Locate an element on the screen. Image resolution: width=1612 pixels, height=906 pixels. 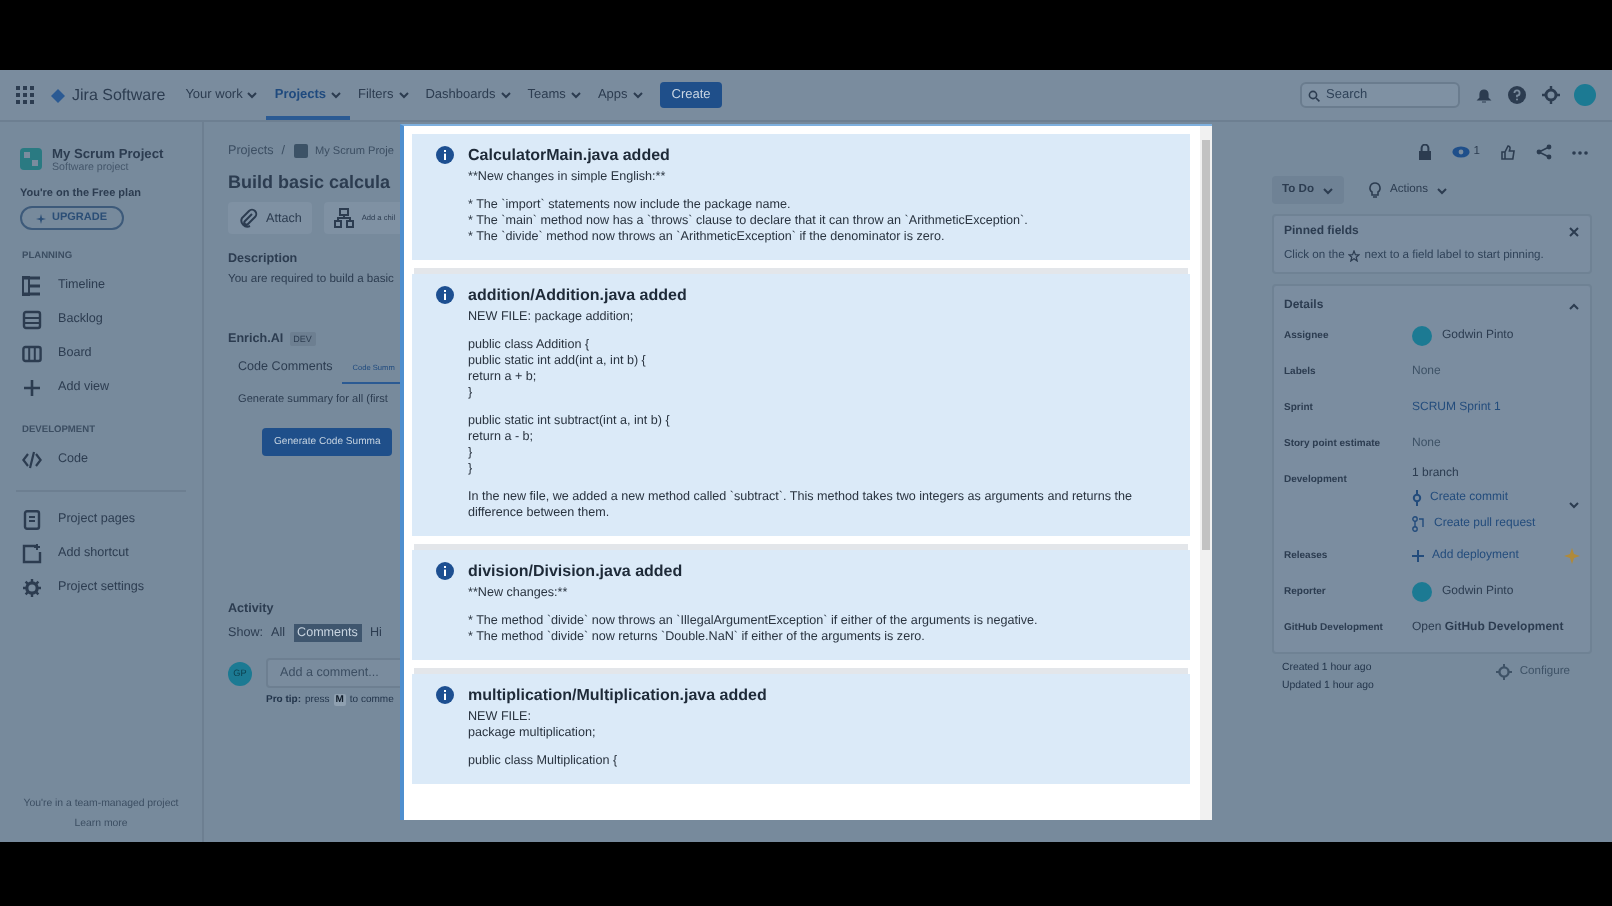
search-icon is located at coordinates (1314, 95).